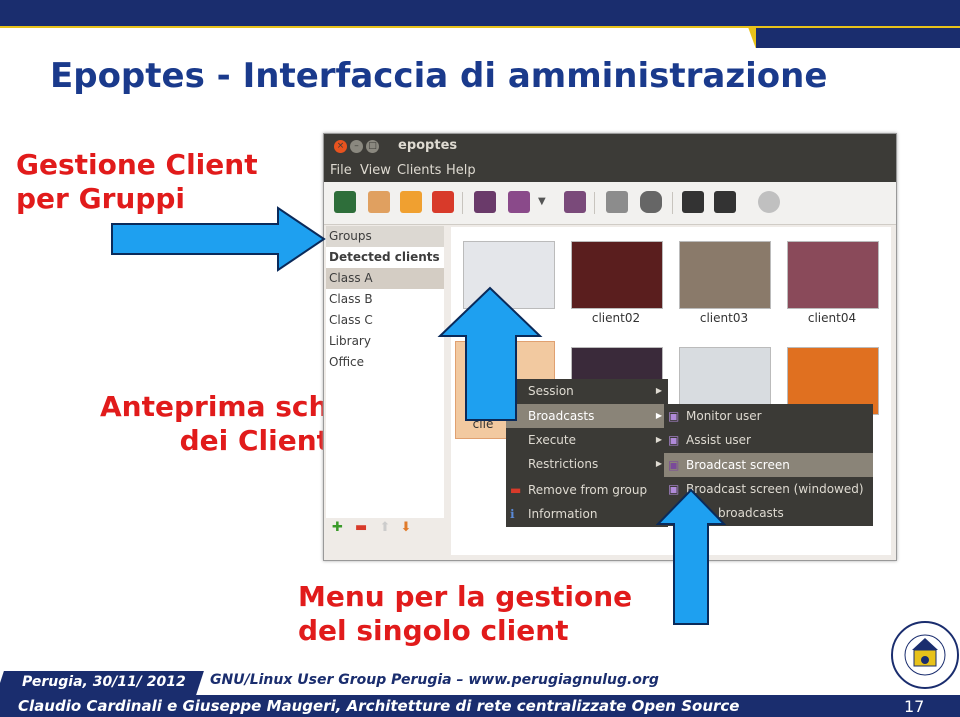  I want to click on label-groups-line1: Gestione Client, so click(137, 164).